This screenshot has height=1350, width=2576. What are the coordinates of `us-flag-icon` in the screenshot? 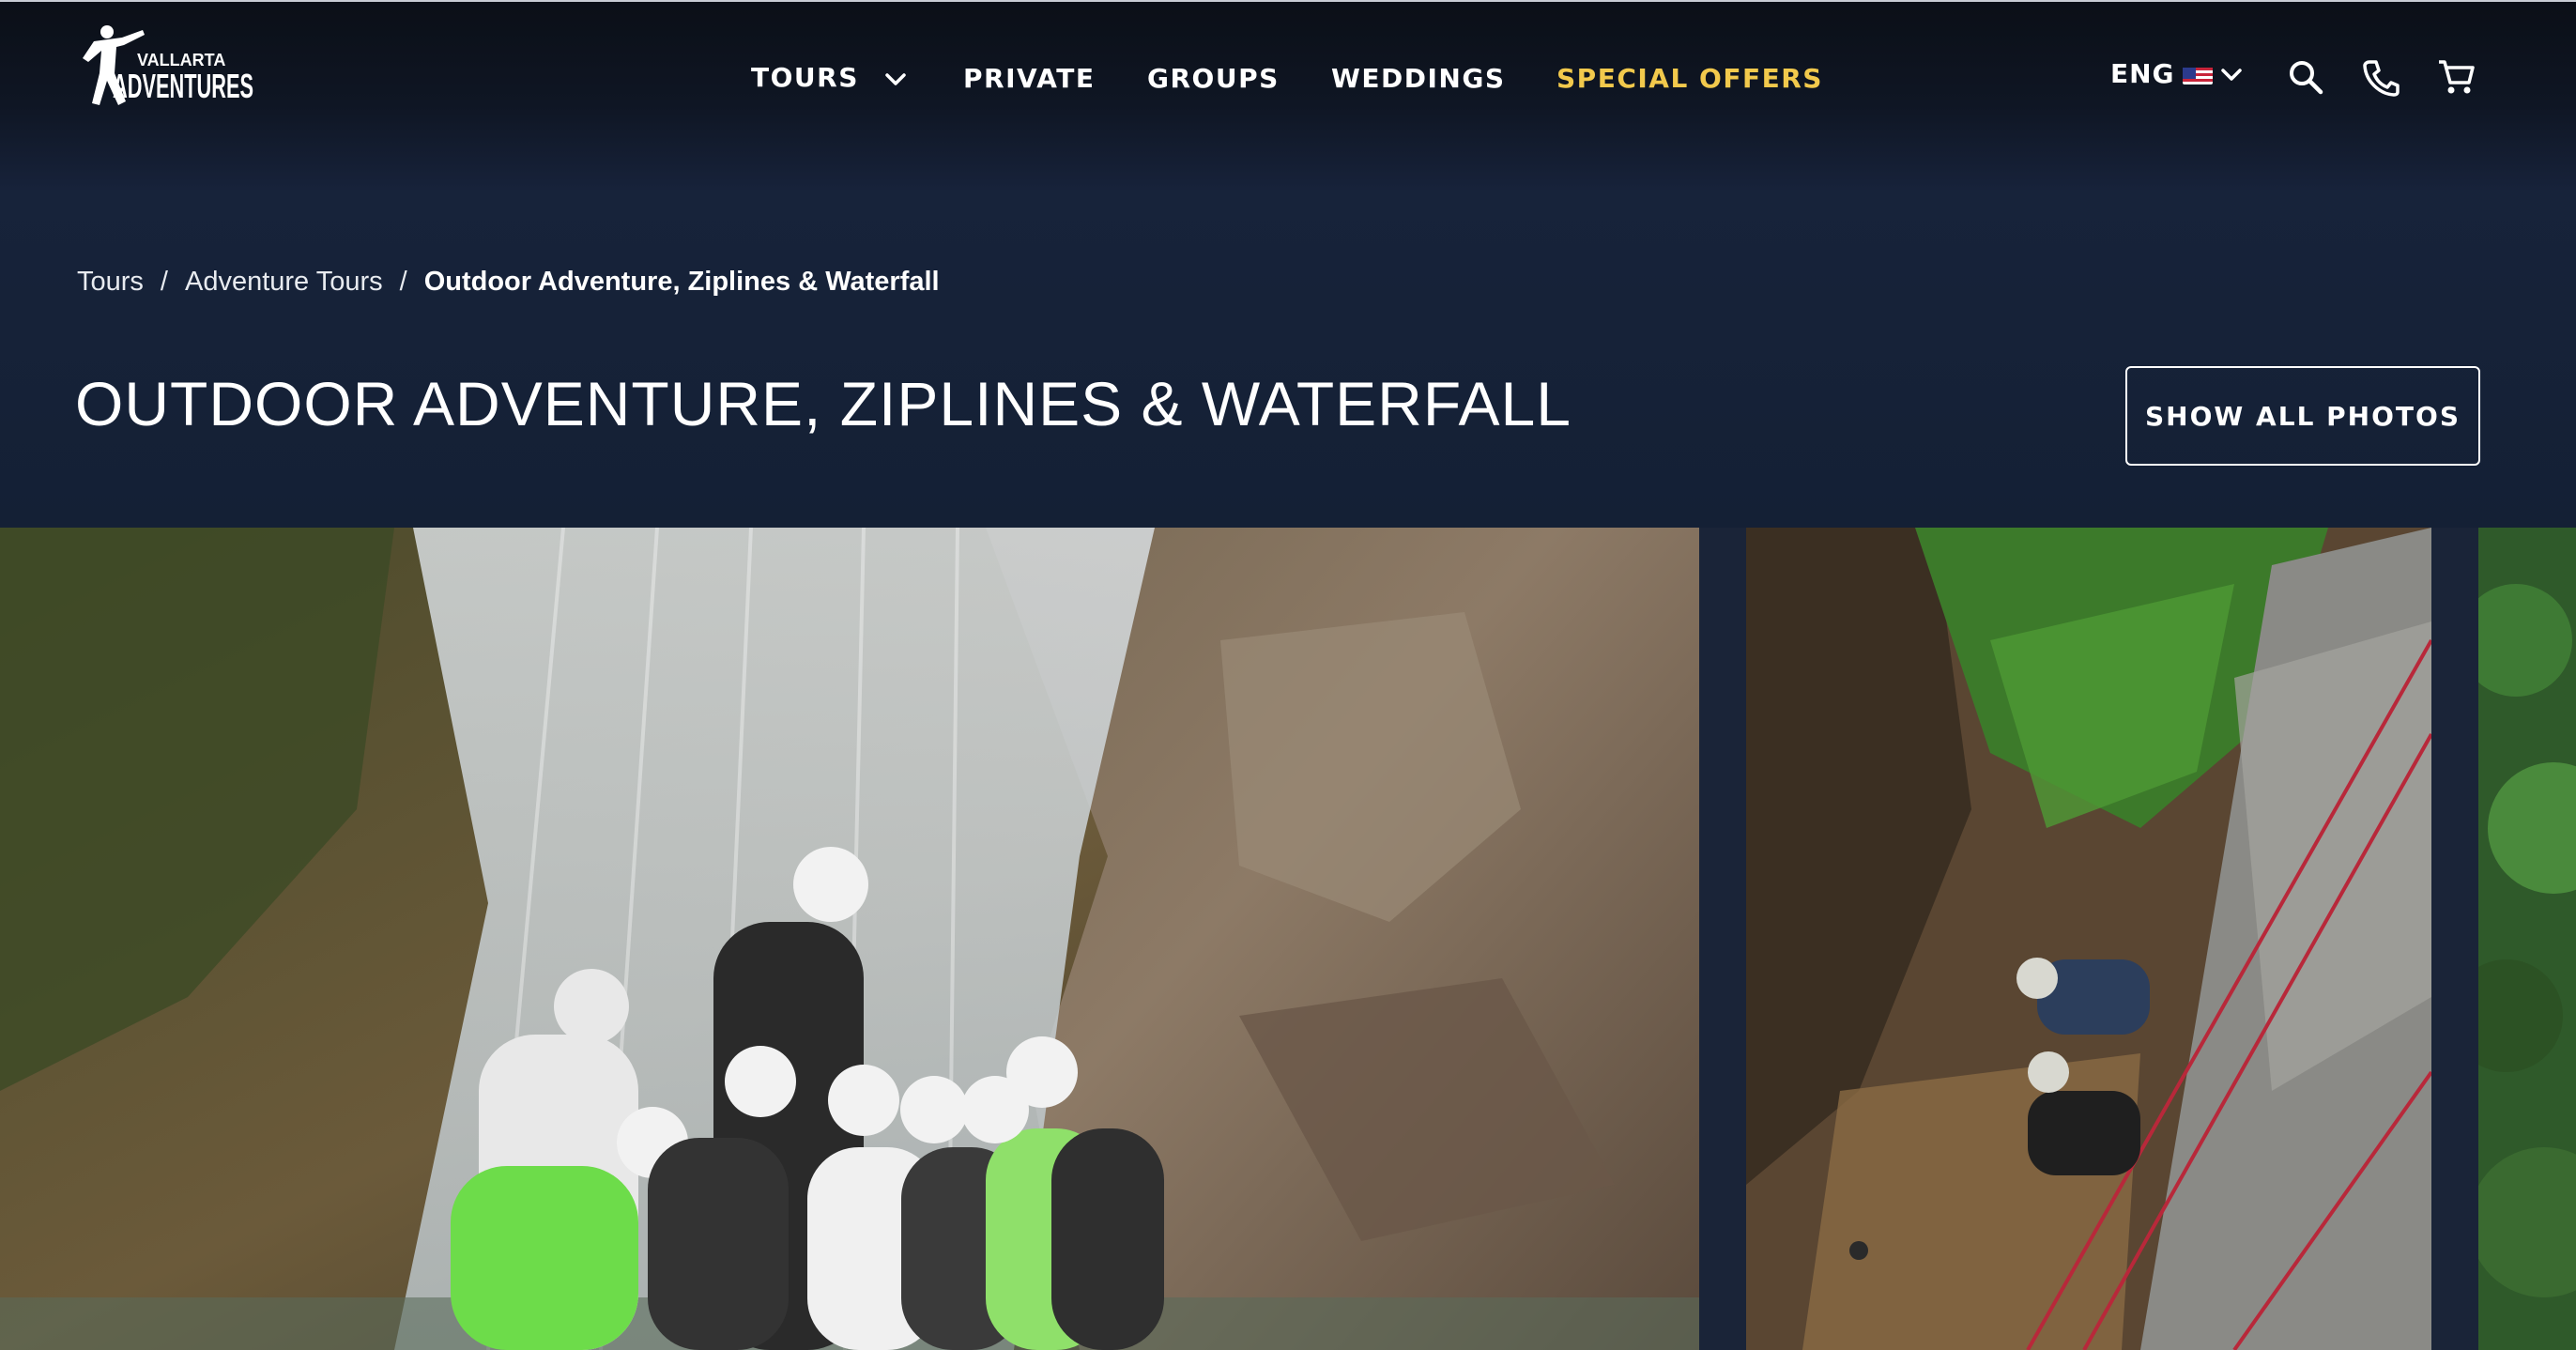 It's located at (2198, 74).